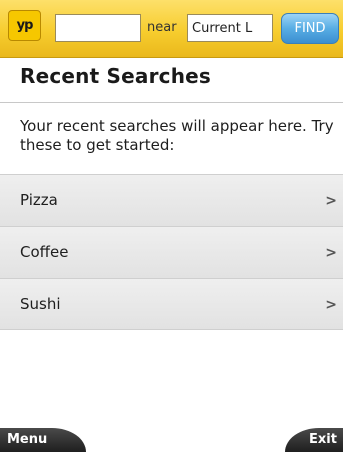  What do you see at coordinates (116, 76) in the screenshot?
I see `page-title: Recent Searches` at bounding box center [116, 76].